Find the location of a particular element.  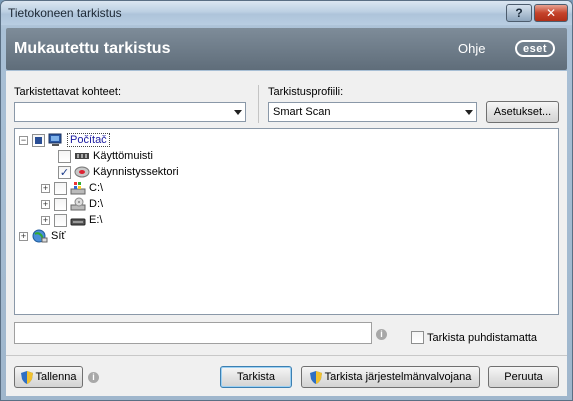

tree-node-memory: Käyttömuisti is located at coordinates (99, 156).